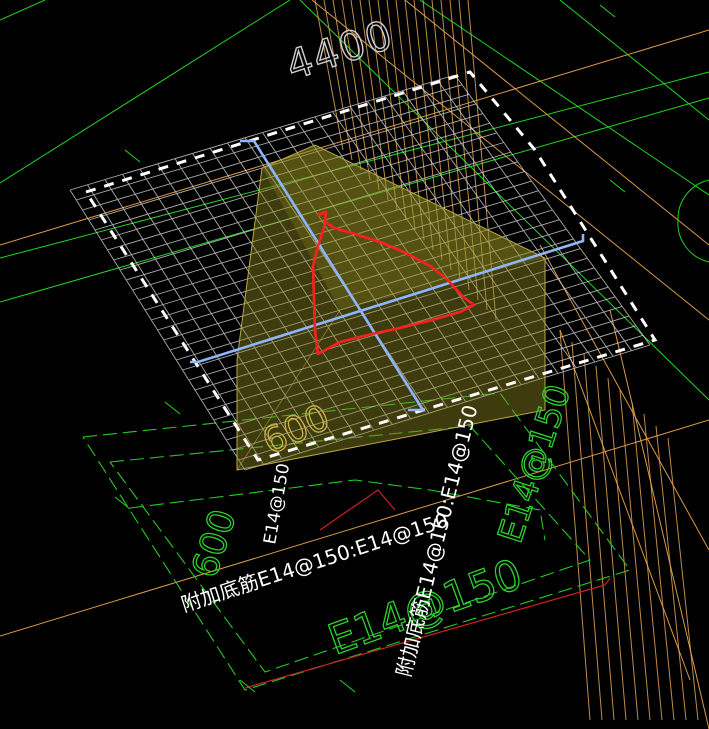  I want to click on green-rebar-tag-left: 600, so click(215, 544).